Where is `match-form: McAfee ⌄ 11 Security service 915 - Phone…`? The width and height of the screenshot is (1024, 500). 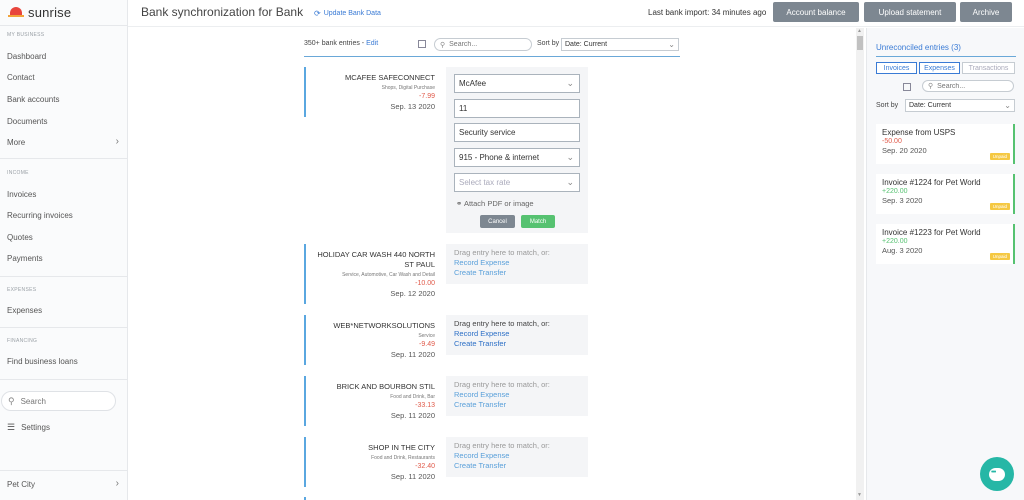
match-form: McAfee ⌄ 11 Security service 915 - Phone… is located at coordinates (517, 150).